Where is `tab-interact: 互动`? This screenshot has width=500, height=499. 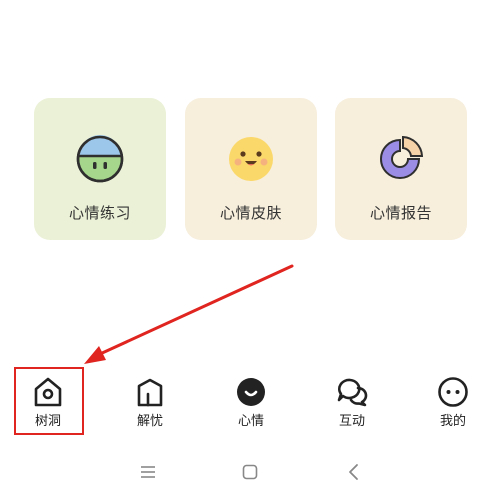 tab-interact: 互动 is located at coordinates (352, 402).